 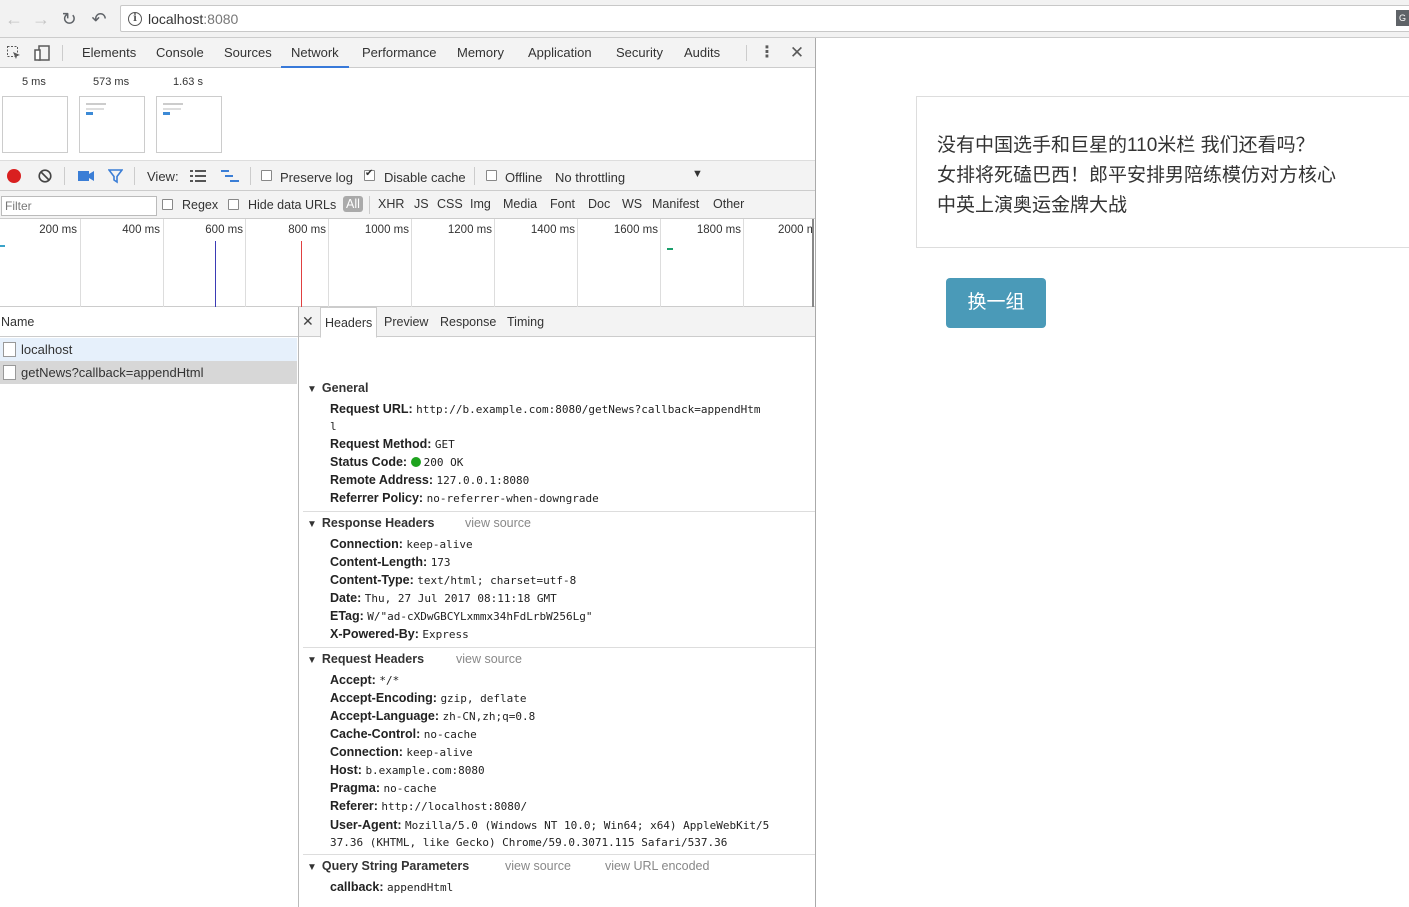 What do you see at coordinates (491, 175) in the screenshot?
I see `offline-checkbox` at bounding box center [491, 175].